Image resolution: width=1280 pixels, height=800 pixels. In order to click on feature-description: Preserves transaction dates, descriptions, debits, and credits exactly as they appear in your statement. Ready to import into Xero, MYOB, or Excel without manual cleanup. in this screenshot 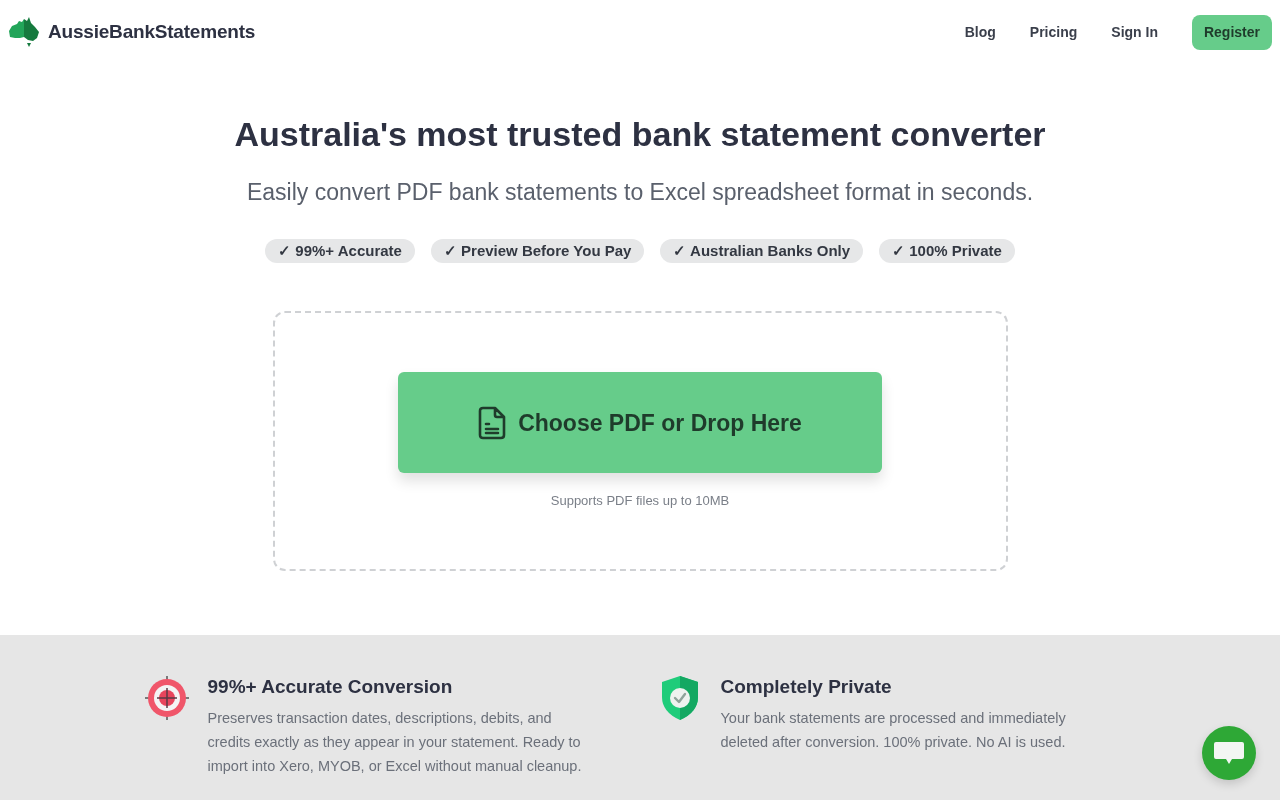, I will do `click(395, 742)`.